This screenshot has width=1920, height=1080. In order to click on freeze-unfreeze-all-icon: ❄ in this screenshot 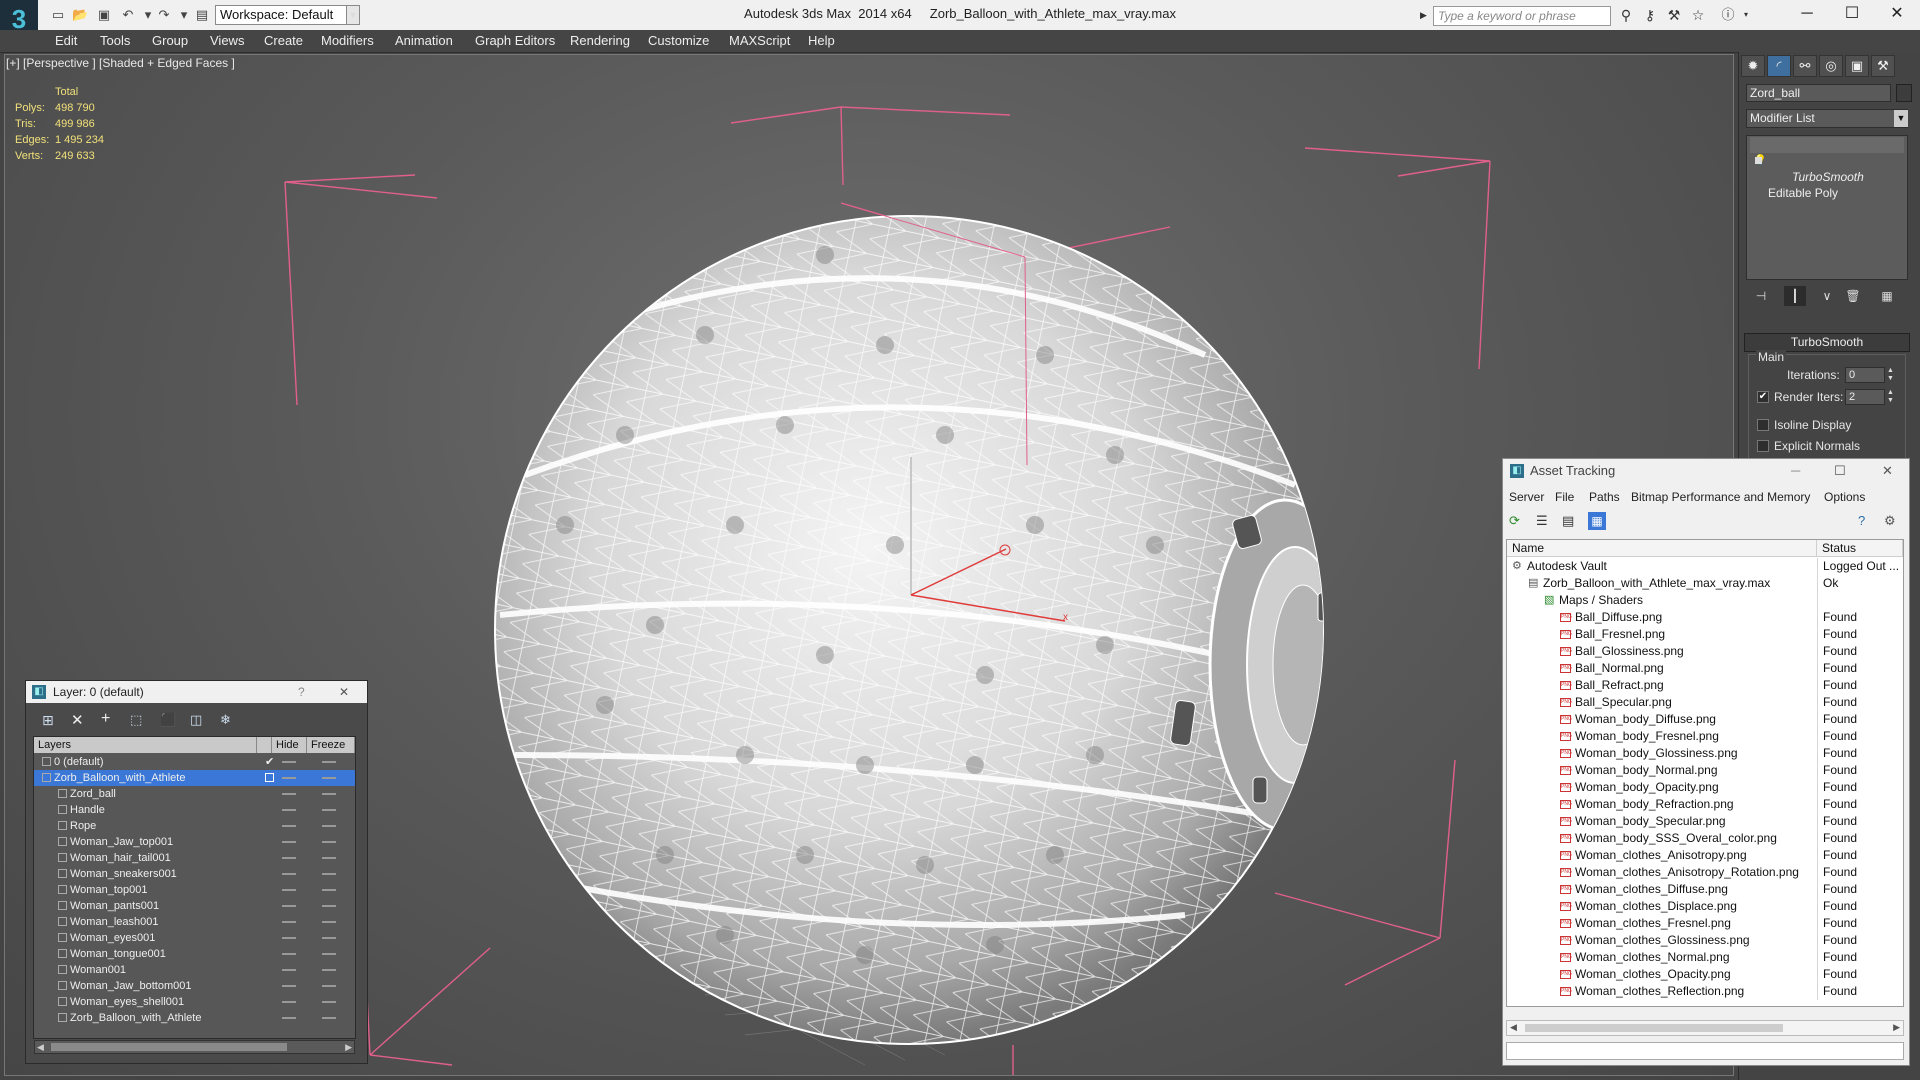, I will do `click(225, 720)`.